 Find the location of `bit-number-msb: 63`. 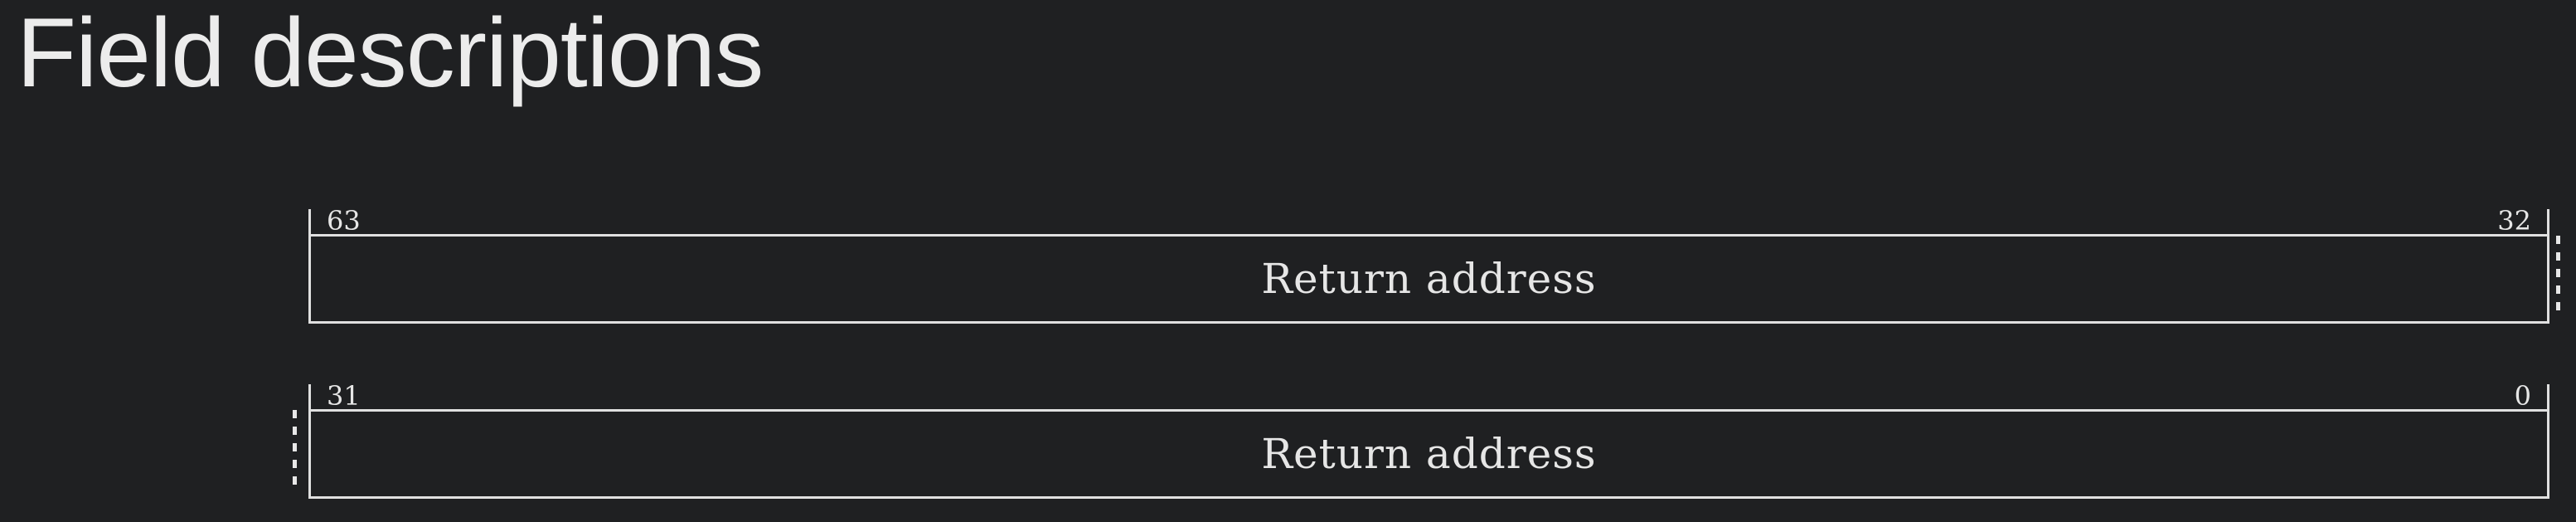

bit-number-msb: 63 is located at coordinates (344, 221).